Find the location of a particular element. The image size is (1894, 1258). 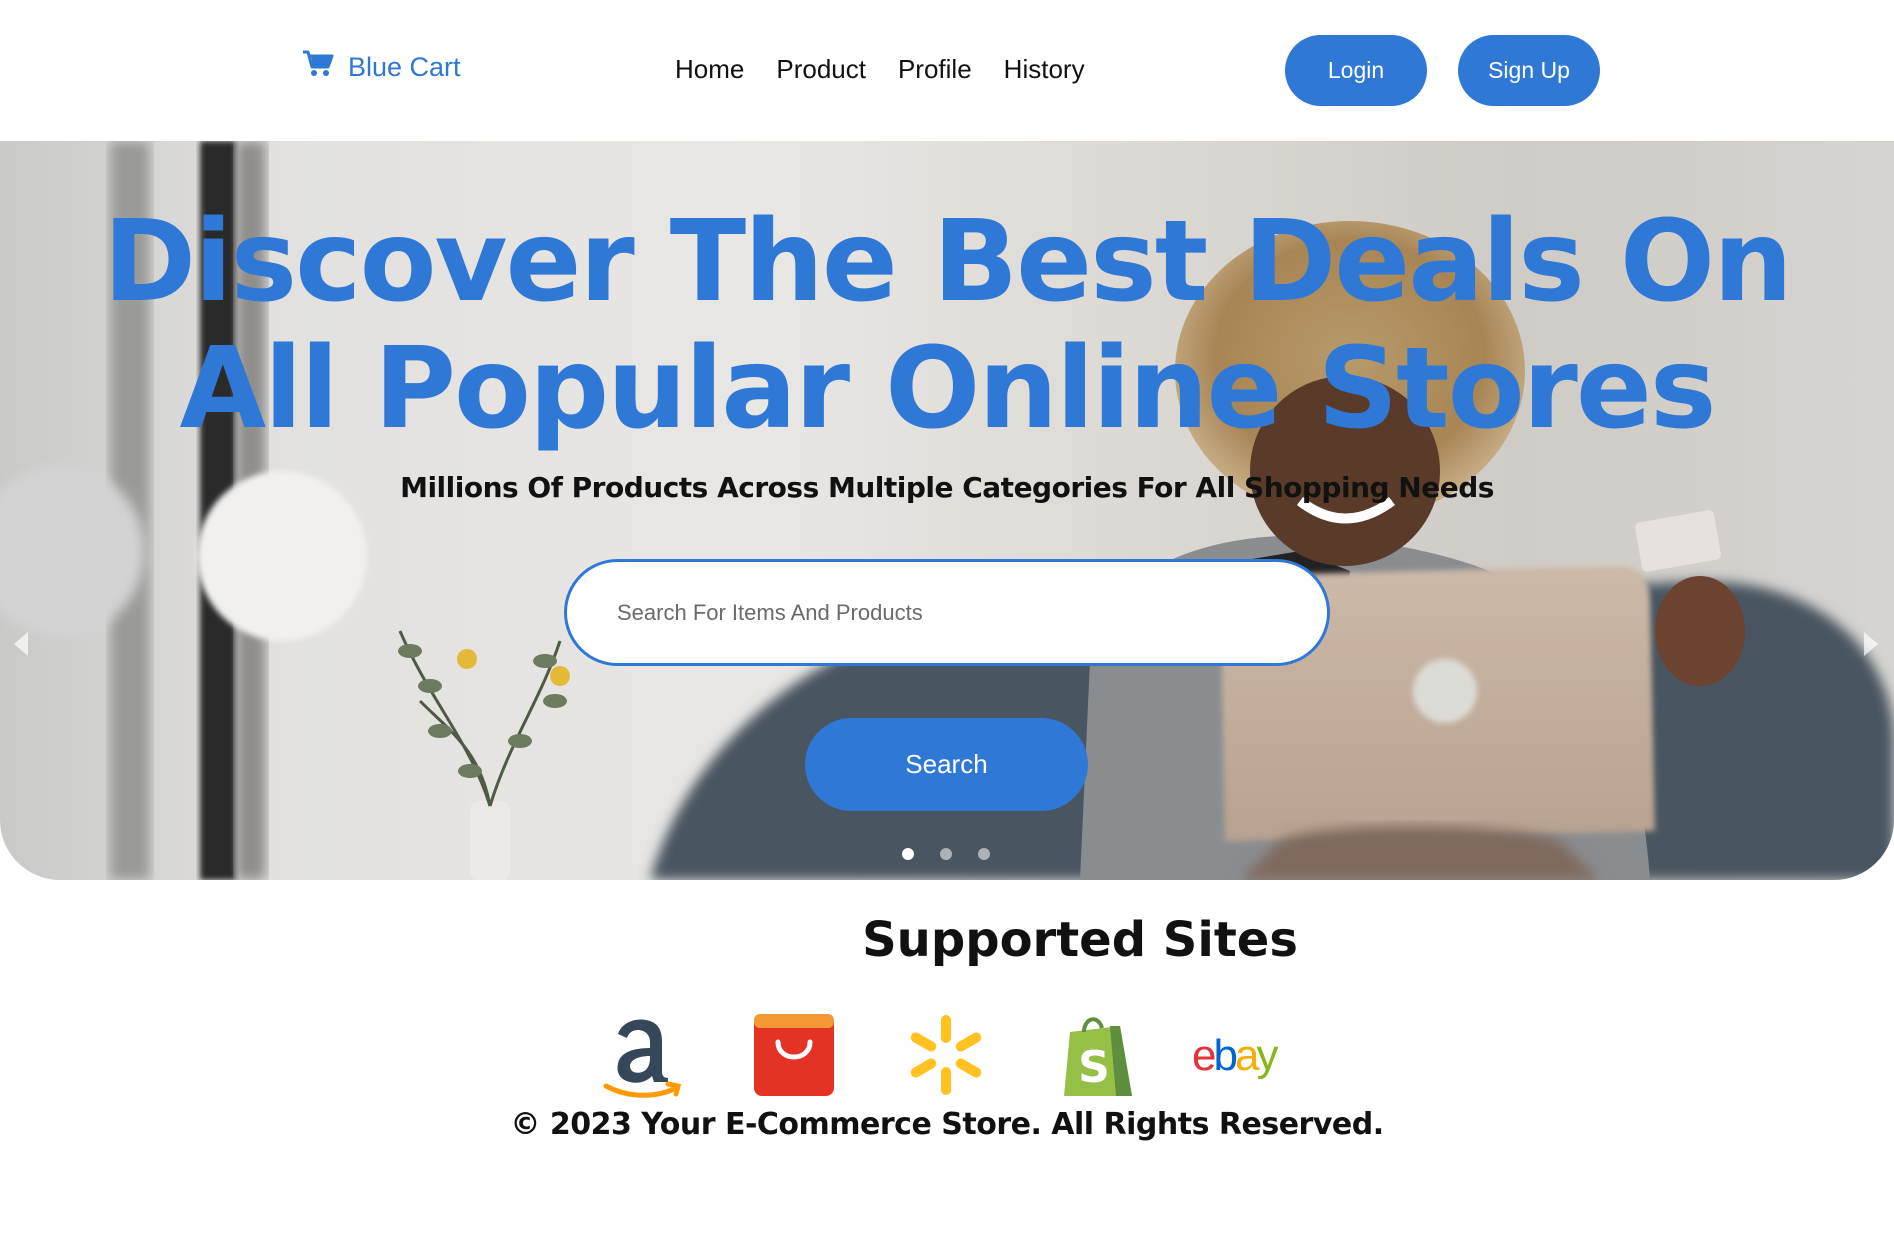

brand-logo: Blue Cart is located at coordinates (381, 67).